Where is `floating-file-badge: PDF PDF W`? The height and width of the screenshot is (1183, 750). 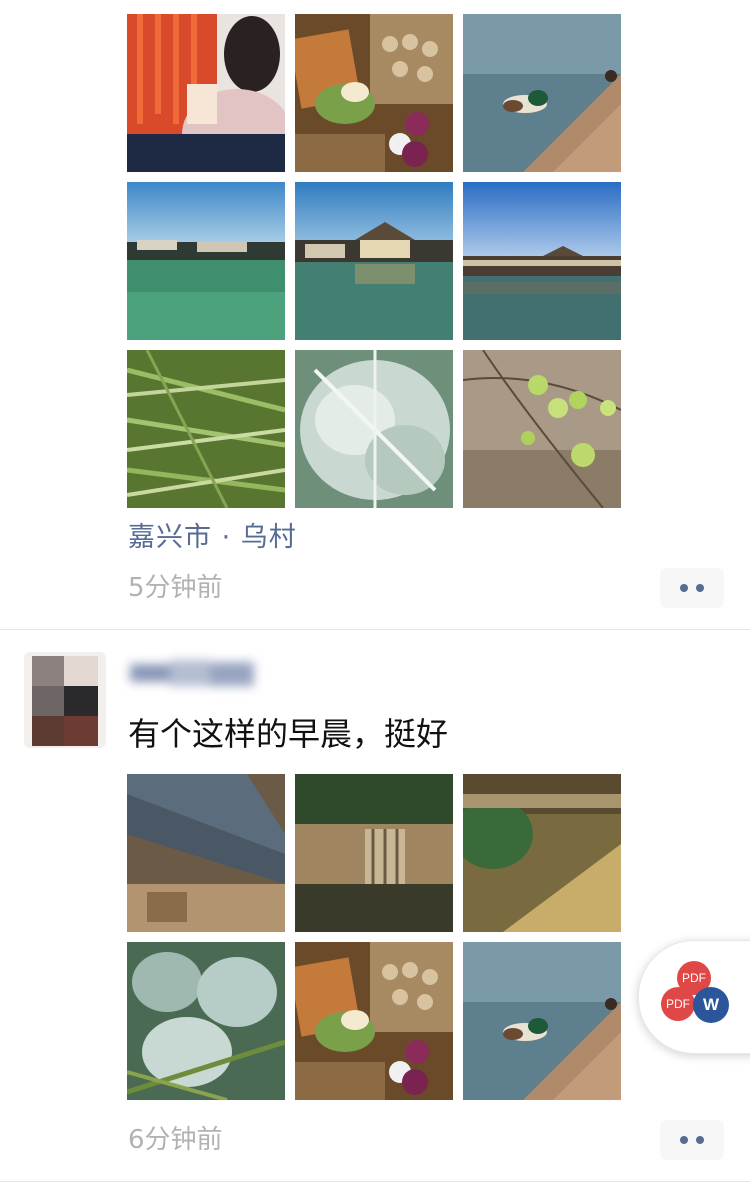
floating-file-badge: PDF PDF W is located at coordinates (694, 997).